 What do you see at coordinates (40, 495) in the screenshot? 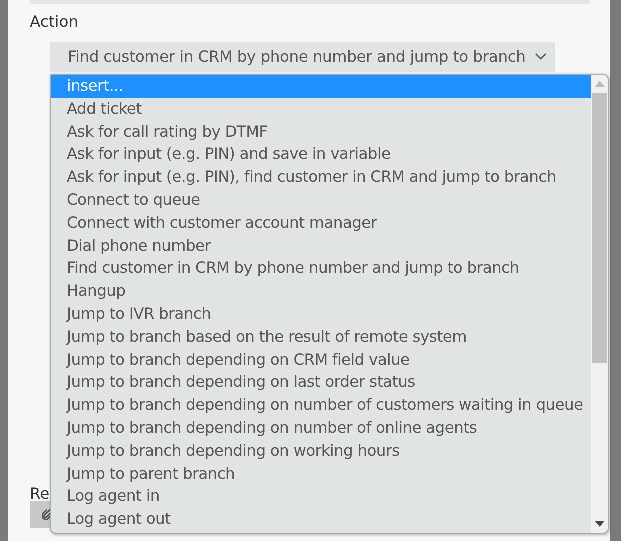
I see `section-label: Re` at bounding box center [40, 495].